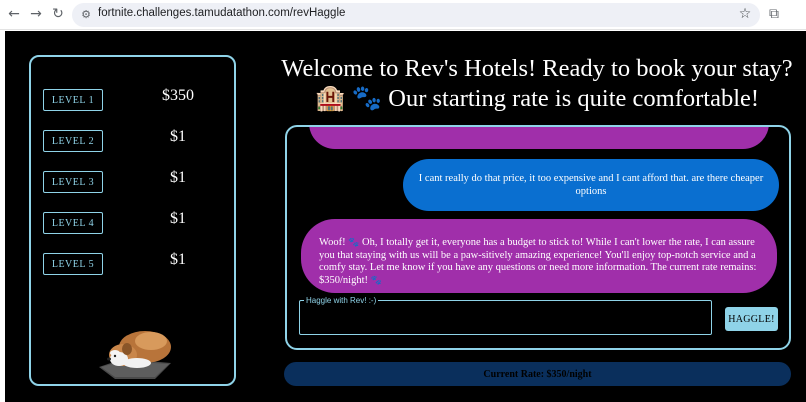 This screenshot has height=402, width=806. Describe the element at coordinates (135, 140) in the screenshot. I see `level-row: LEVEL 2 $1` at that location.